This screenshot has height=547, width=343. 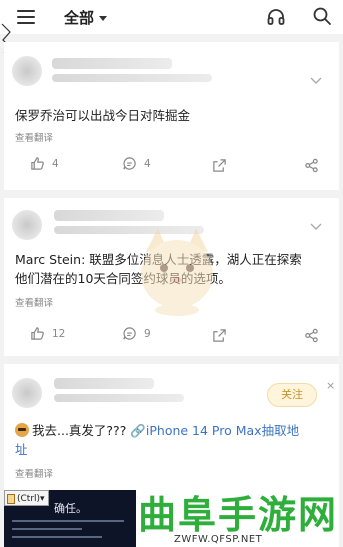 What do you see at coordinates (31, 498) in the screenshot?
I see `paste-label: (Ctrl)▾` at bounding box center [31, 498].